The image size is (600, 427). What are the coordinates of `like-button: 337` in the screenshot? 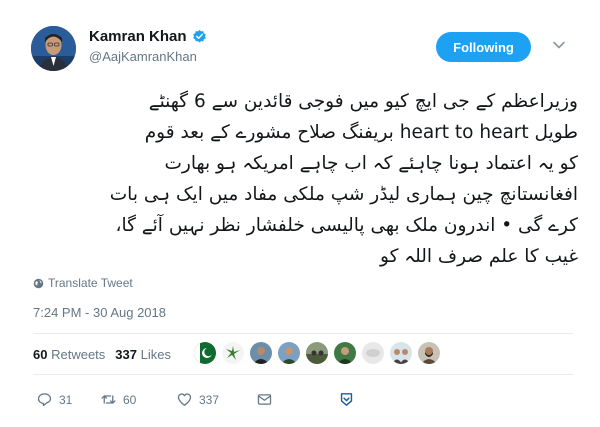 It's located at (216, 399).